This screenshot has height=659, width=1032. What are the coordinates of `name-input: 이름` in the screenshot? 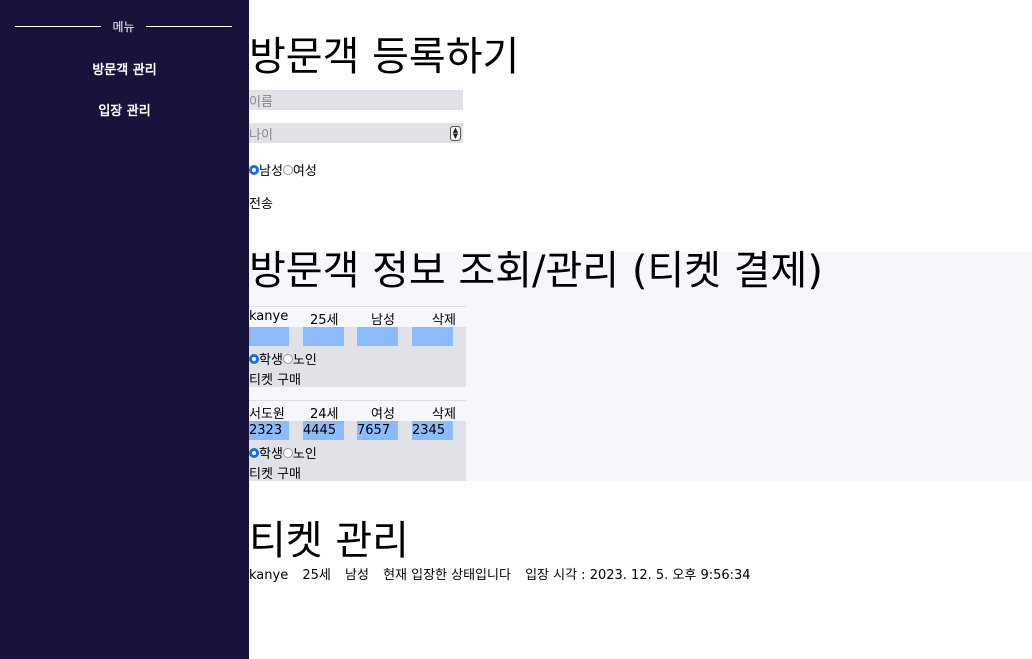 It's located at (356, 100).